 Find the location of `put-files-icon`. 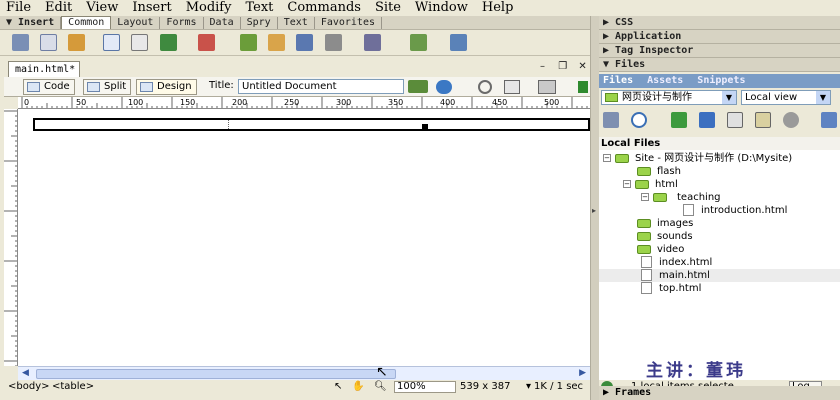

put-files-icon is located at coordinates (707, 120).